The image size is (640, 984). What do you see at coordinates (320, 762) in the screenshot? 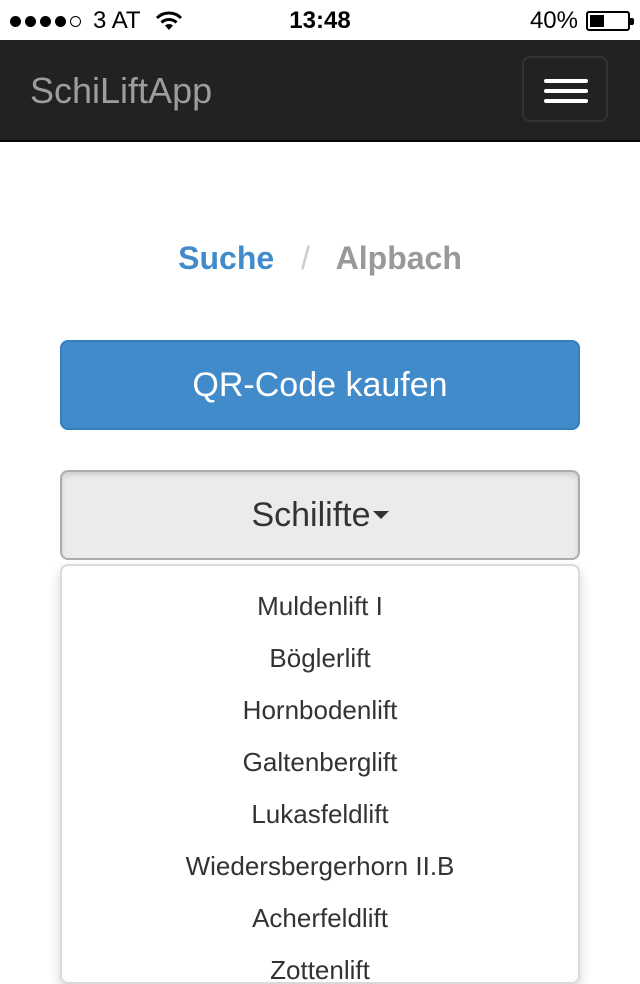
I see `dropdown-item: Galtenberglift` at bounding box center [320, 762].